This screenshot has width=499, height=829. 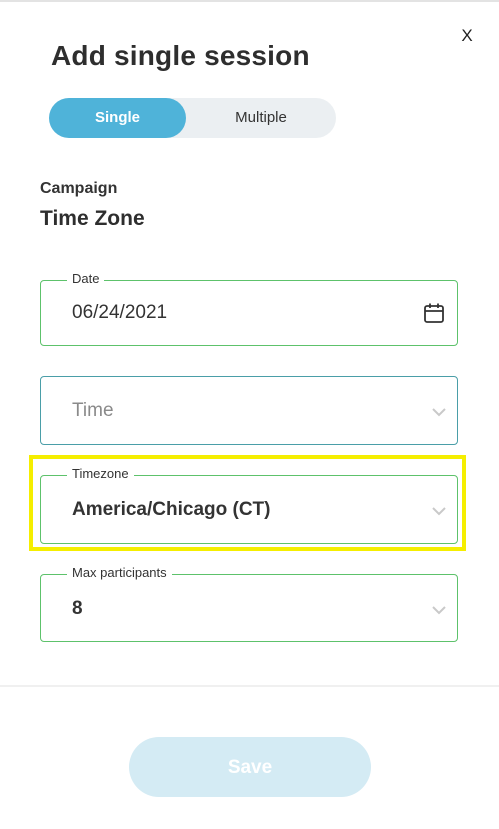 I want to click on mode-toggle: Single Multiple, so click(x=192, y=118).